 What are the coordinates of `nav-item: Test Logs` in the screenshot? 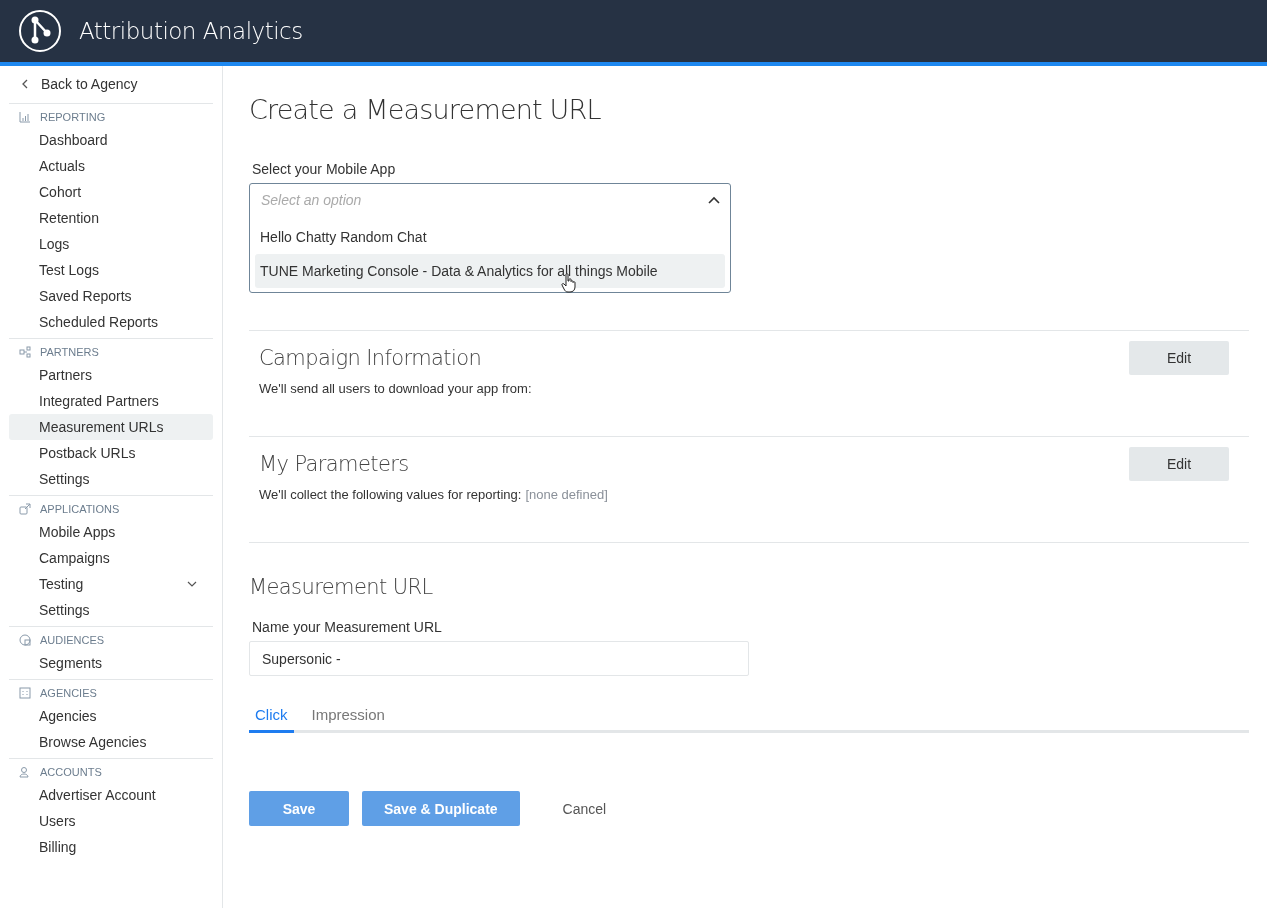 It's located at (111, 270).